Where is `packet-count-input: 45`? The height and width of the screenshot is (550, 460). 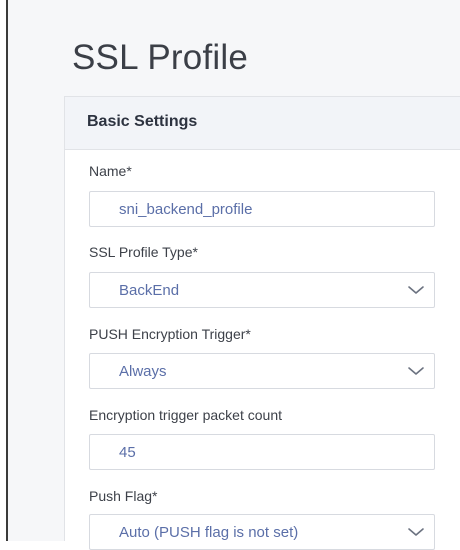
packet-count-input: 45 is located at coordinates (262, 452).